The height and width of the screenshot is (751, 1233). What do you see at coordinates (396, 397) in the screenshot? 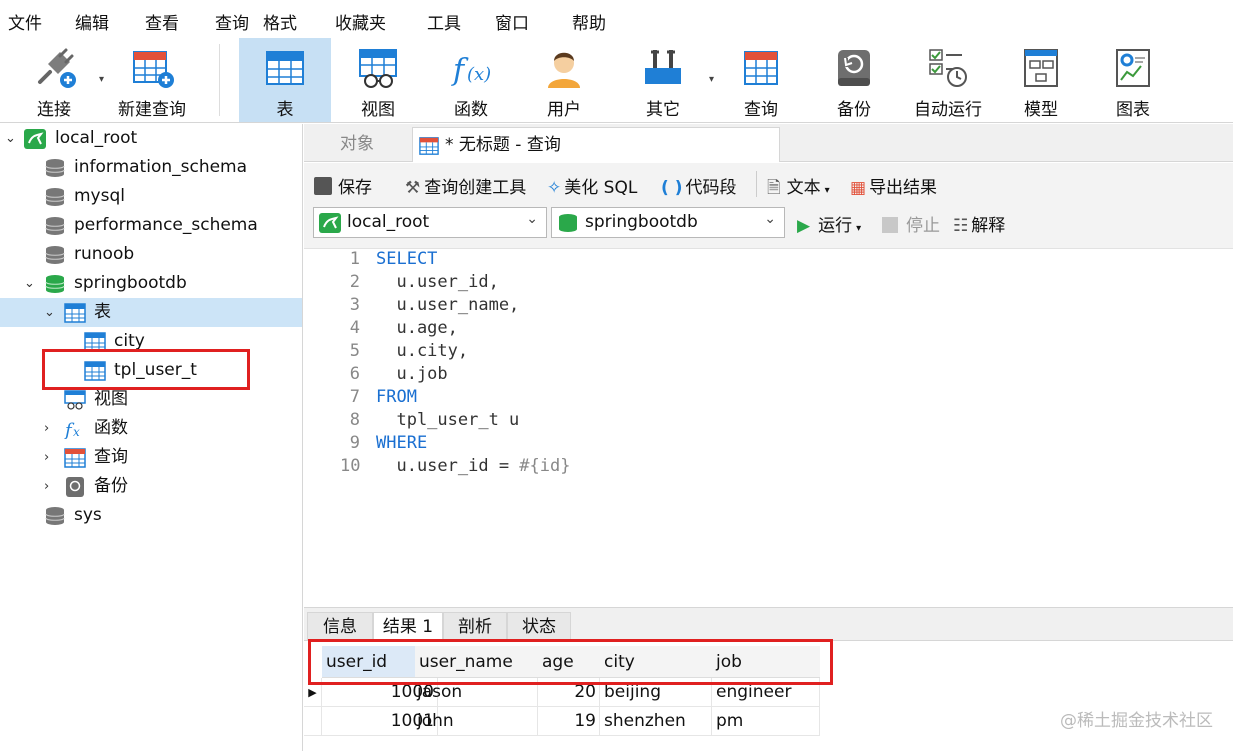
I see `code-line-keyword: FROM` at bounding box center [396, 397].